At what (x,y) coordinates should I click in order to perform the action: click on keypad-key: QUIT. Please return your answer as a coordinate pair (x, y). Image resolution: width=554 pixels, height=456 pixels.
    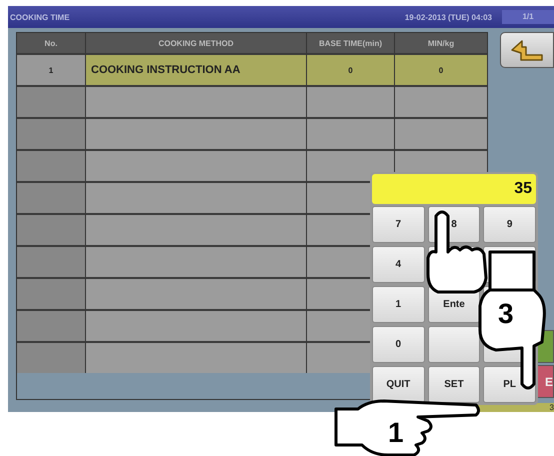
    Looking at the image, I should click on (398, 384).